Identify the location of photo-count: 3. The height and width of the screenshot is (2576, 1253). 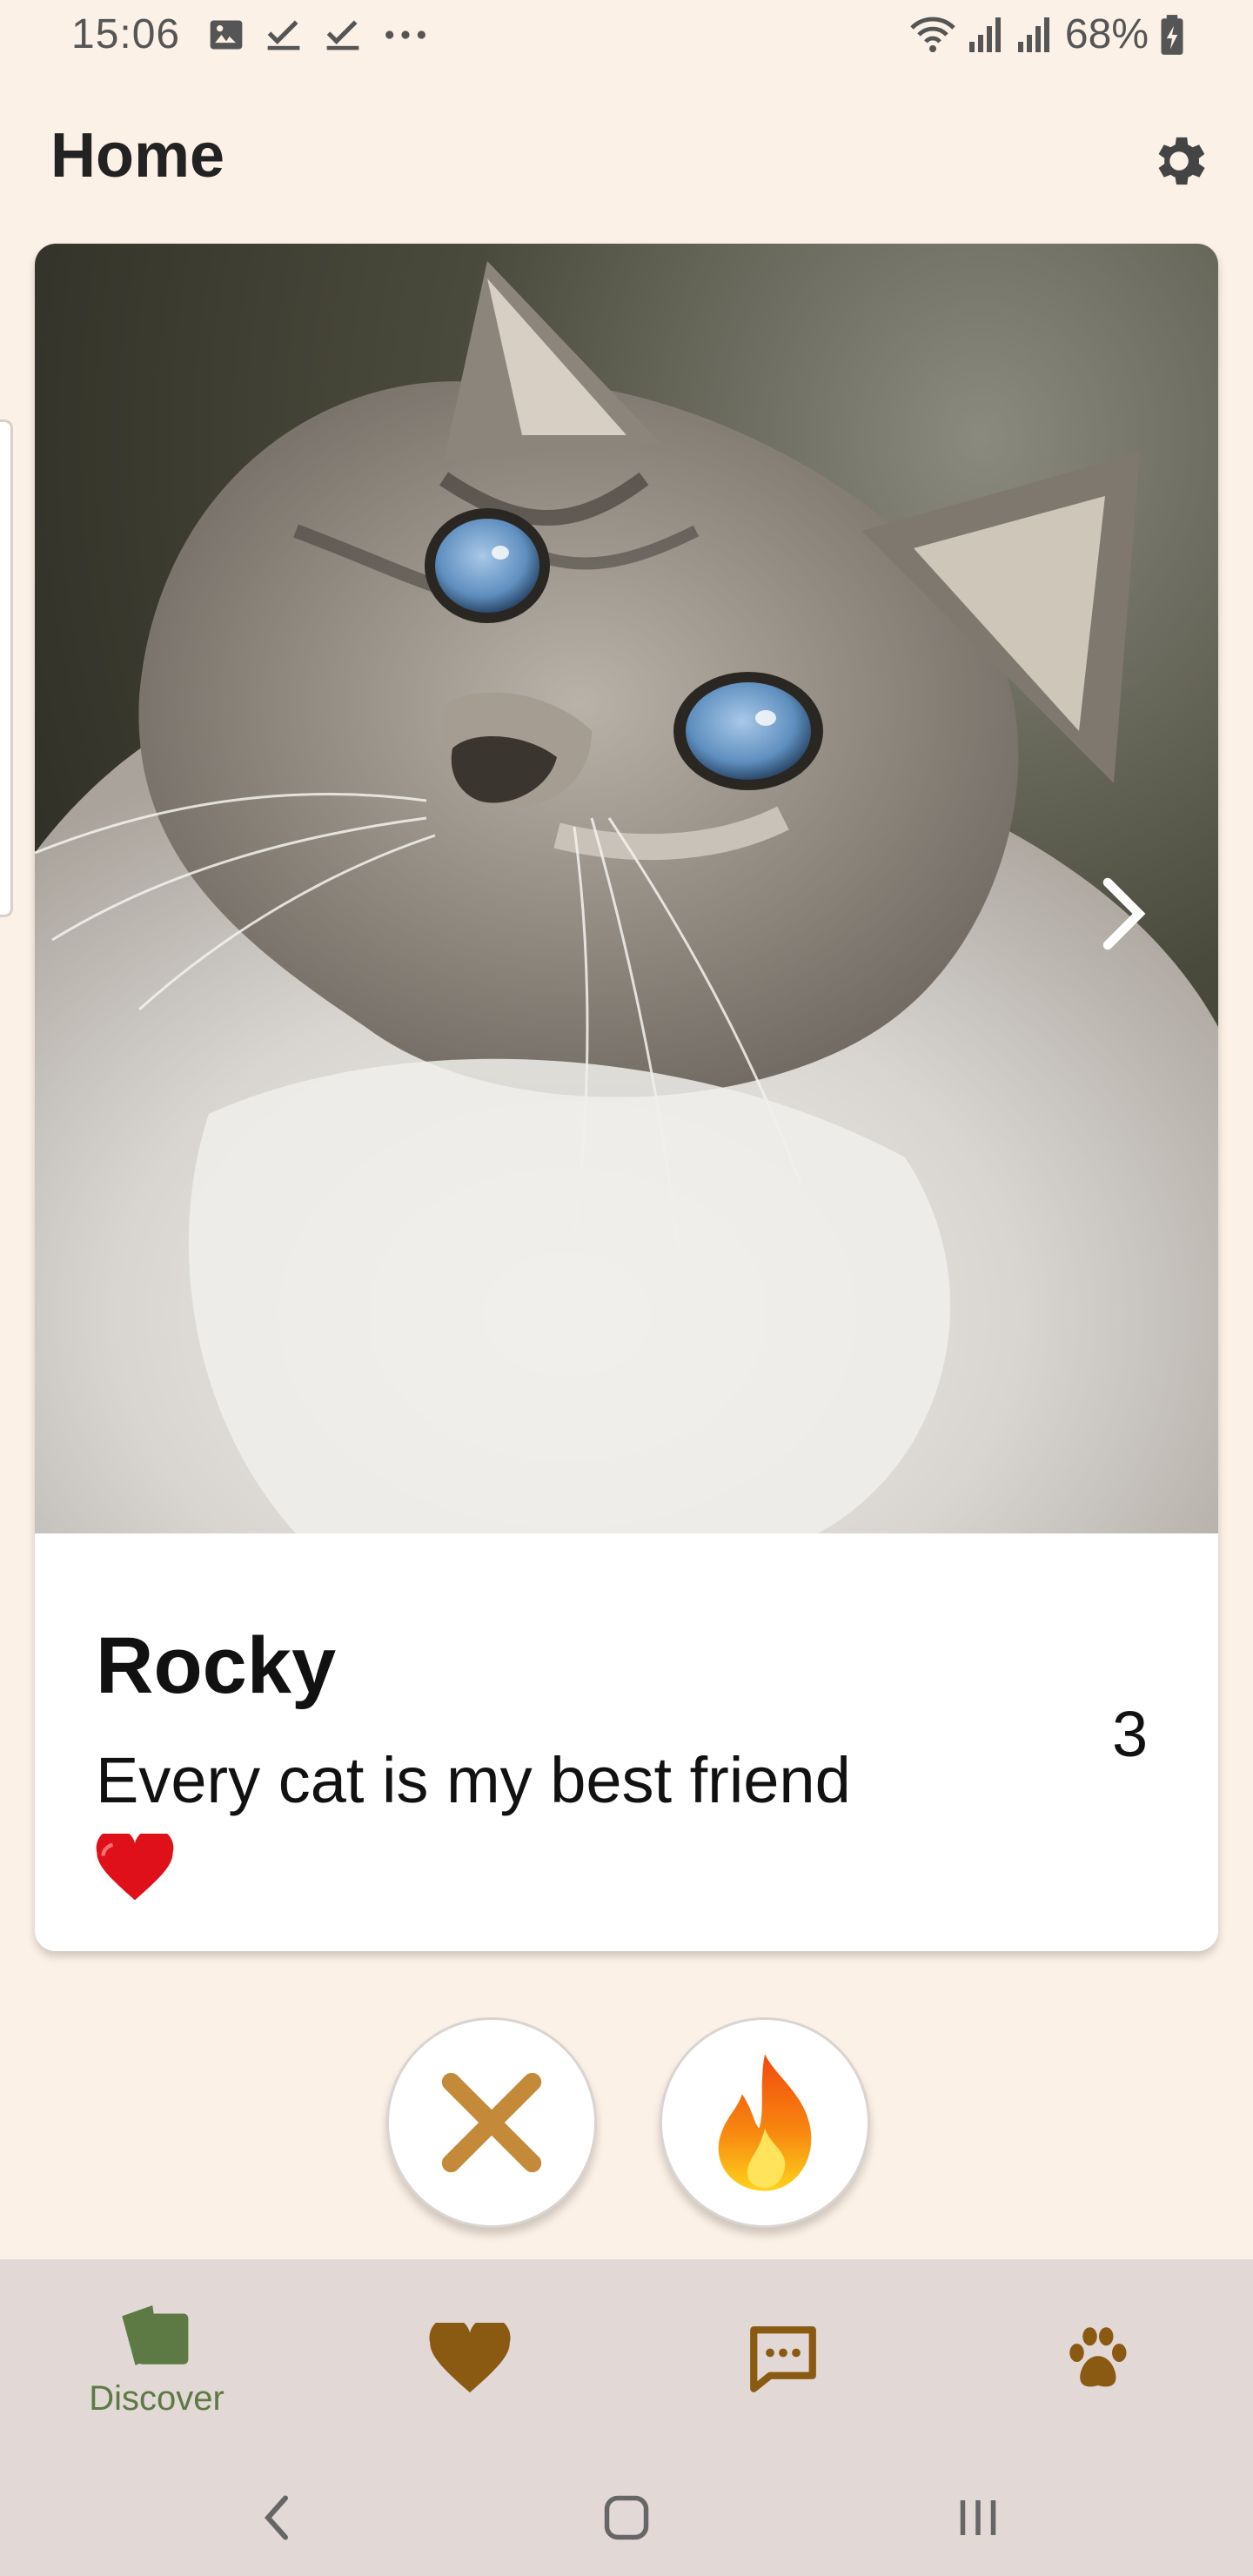
(1130, 1734).